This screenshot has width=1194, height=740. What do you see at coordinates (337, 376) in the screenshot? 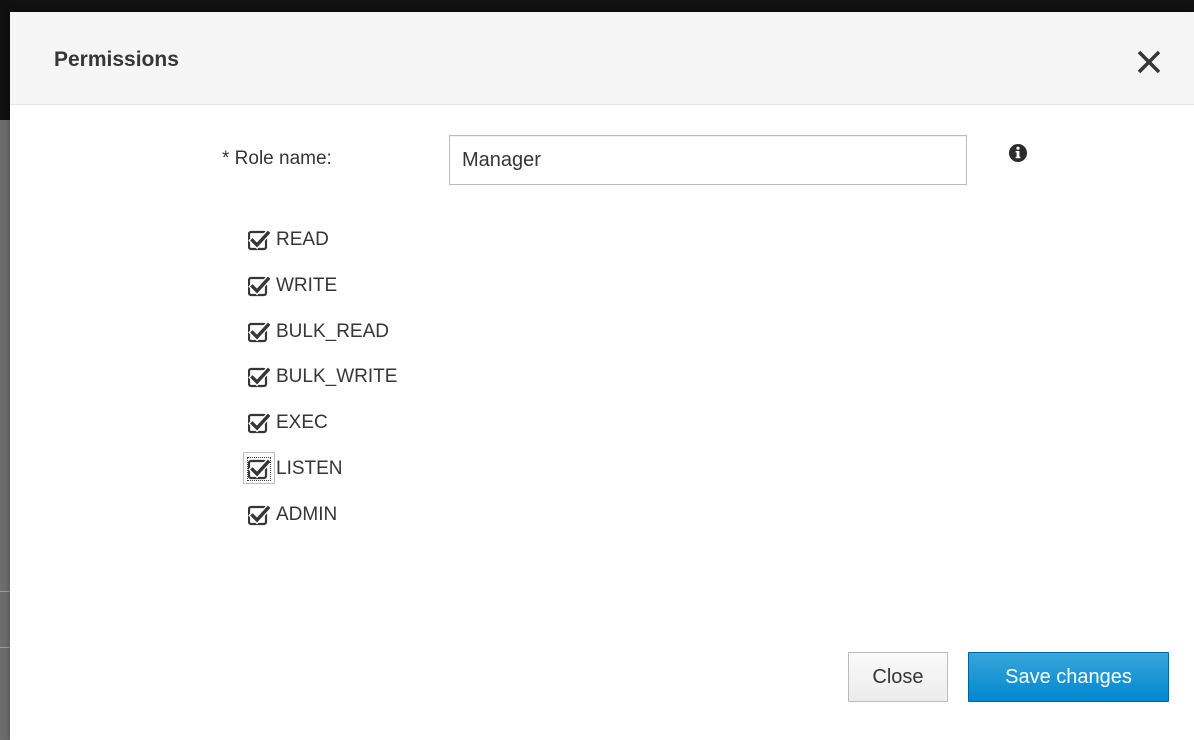
I see `permission-label: BULK_WRITE` at bounding box center [337, 376].